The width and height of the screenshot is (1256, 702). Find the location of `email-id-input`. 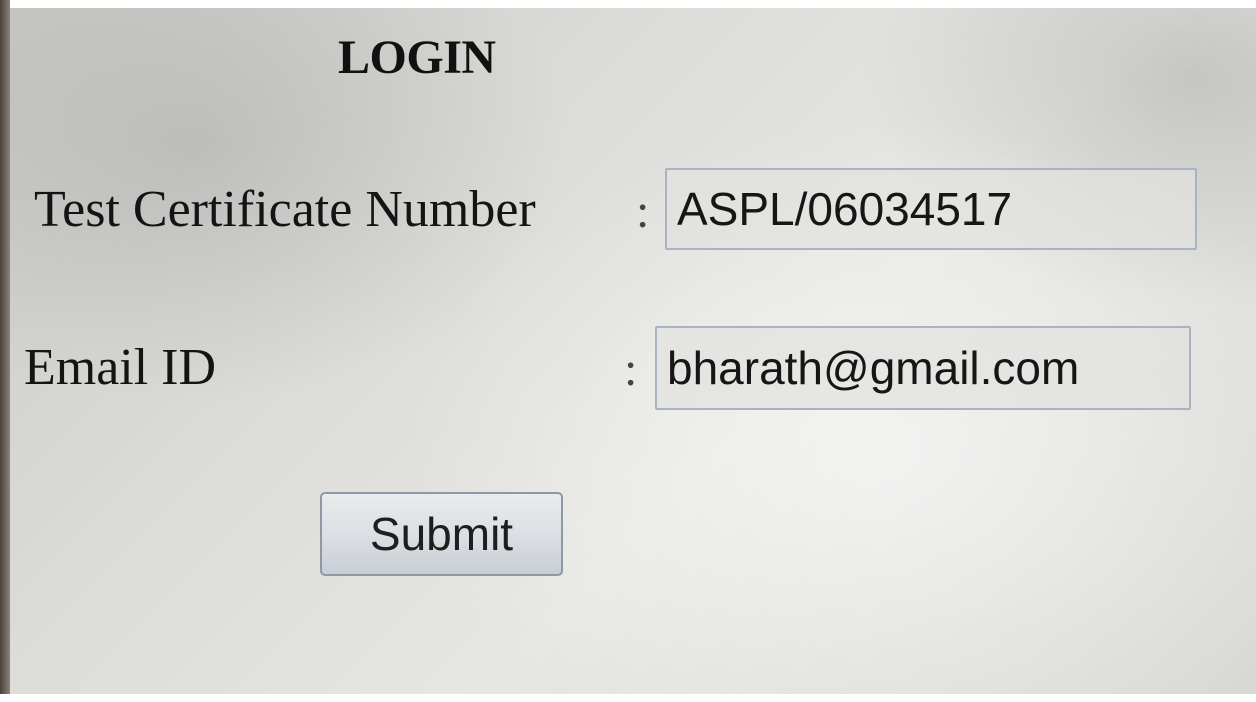

email-id-input is located at coordinates (923, 368).